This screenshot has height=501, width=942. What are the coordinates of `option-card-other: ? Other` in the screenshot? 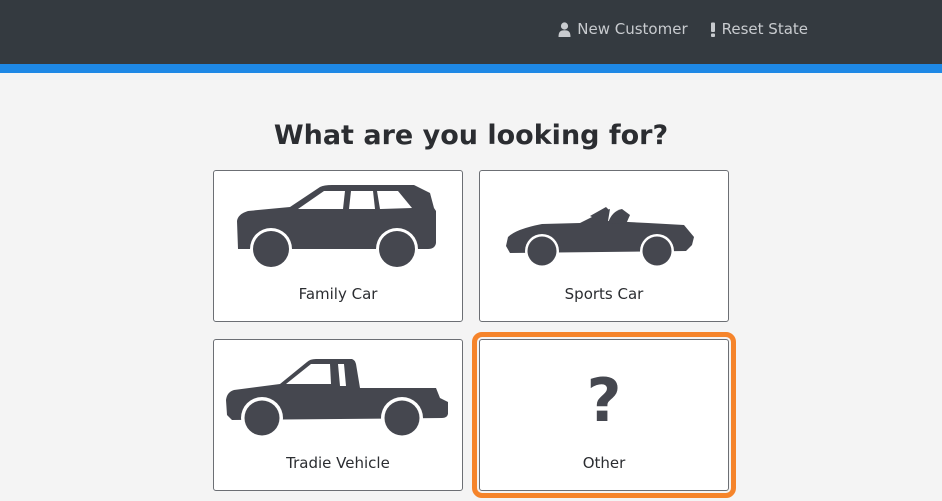 It's located at (604, 415).